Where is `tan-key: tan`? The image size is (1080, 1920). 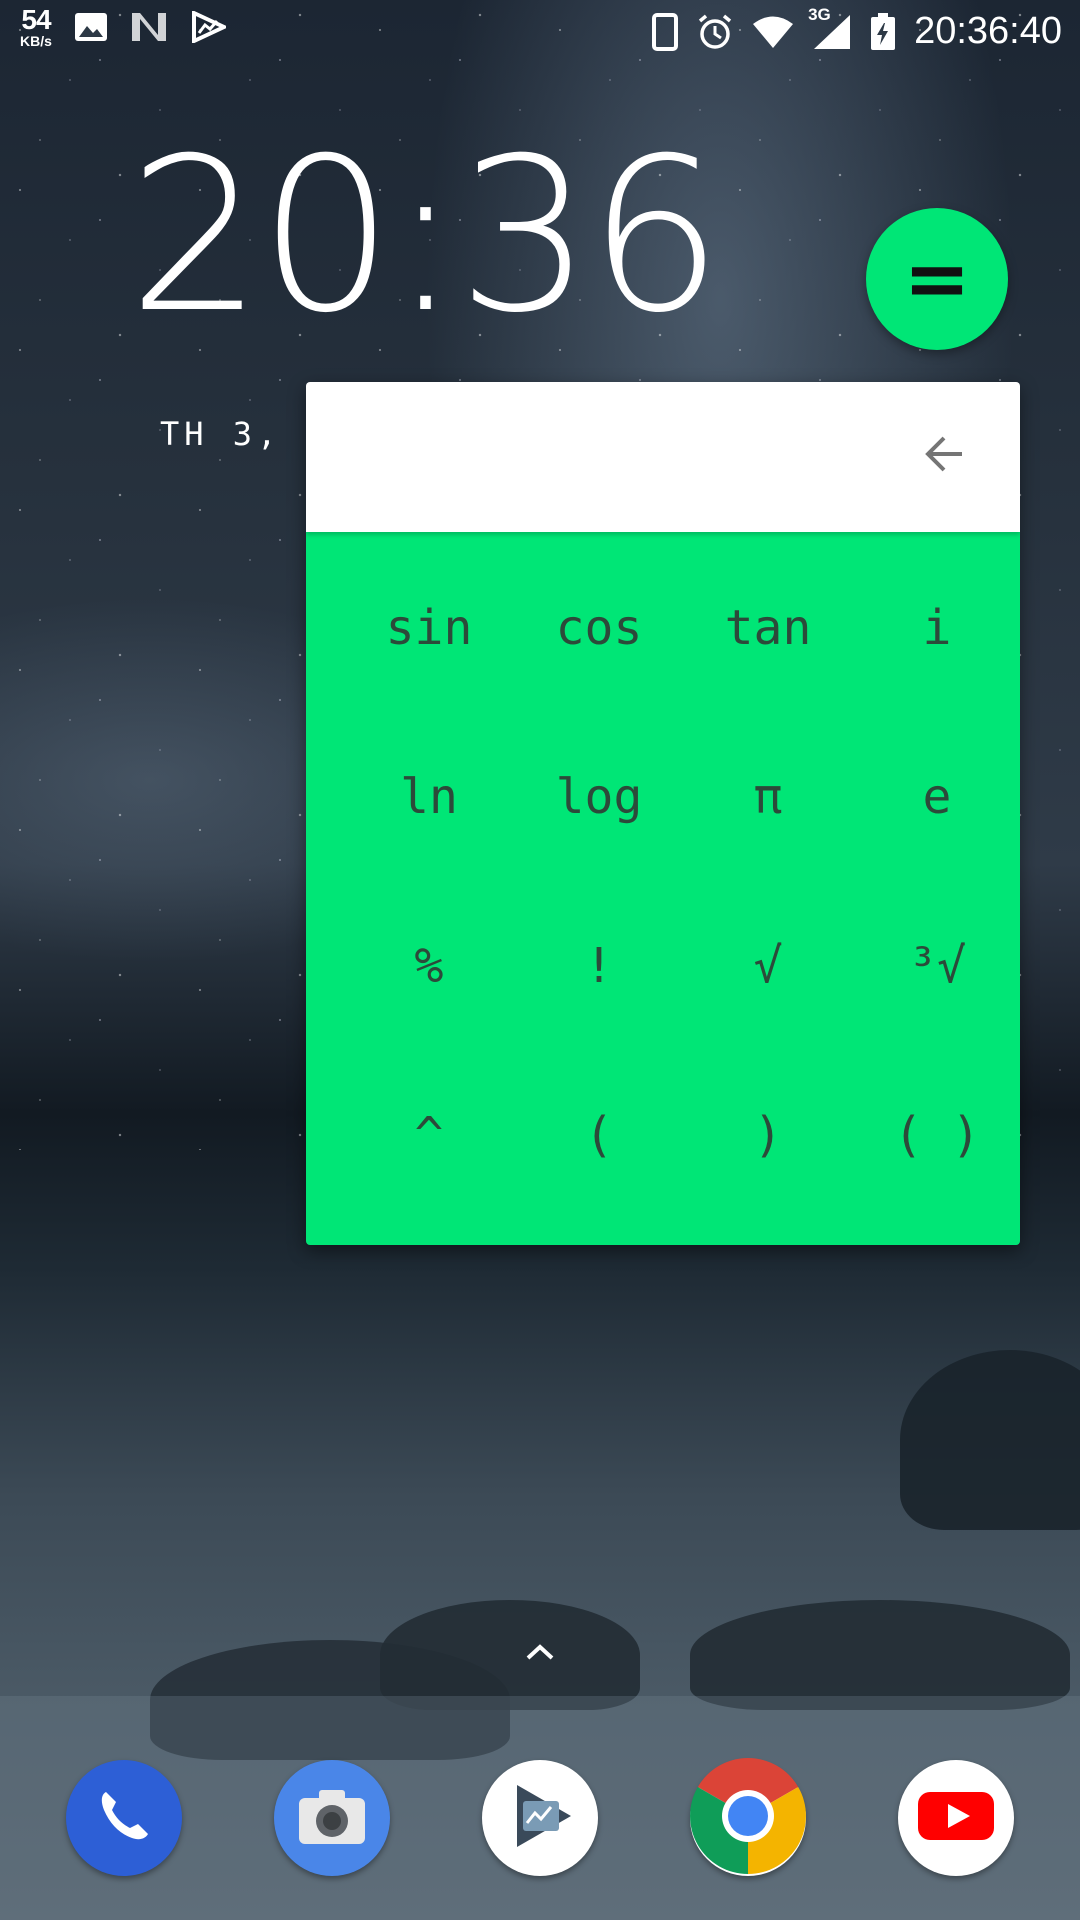
tan-key: tan is located at coordinates (768, 628).